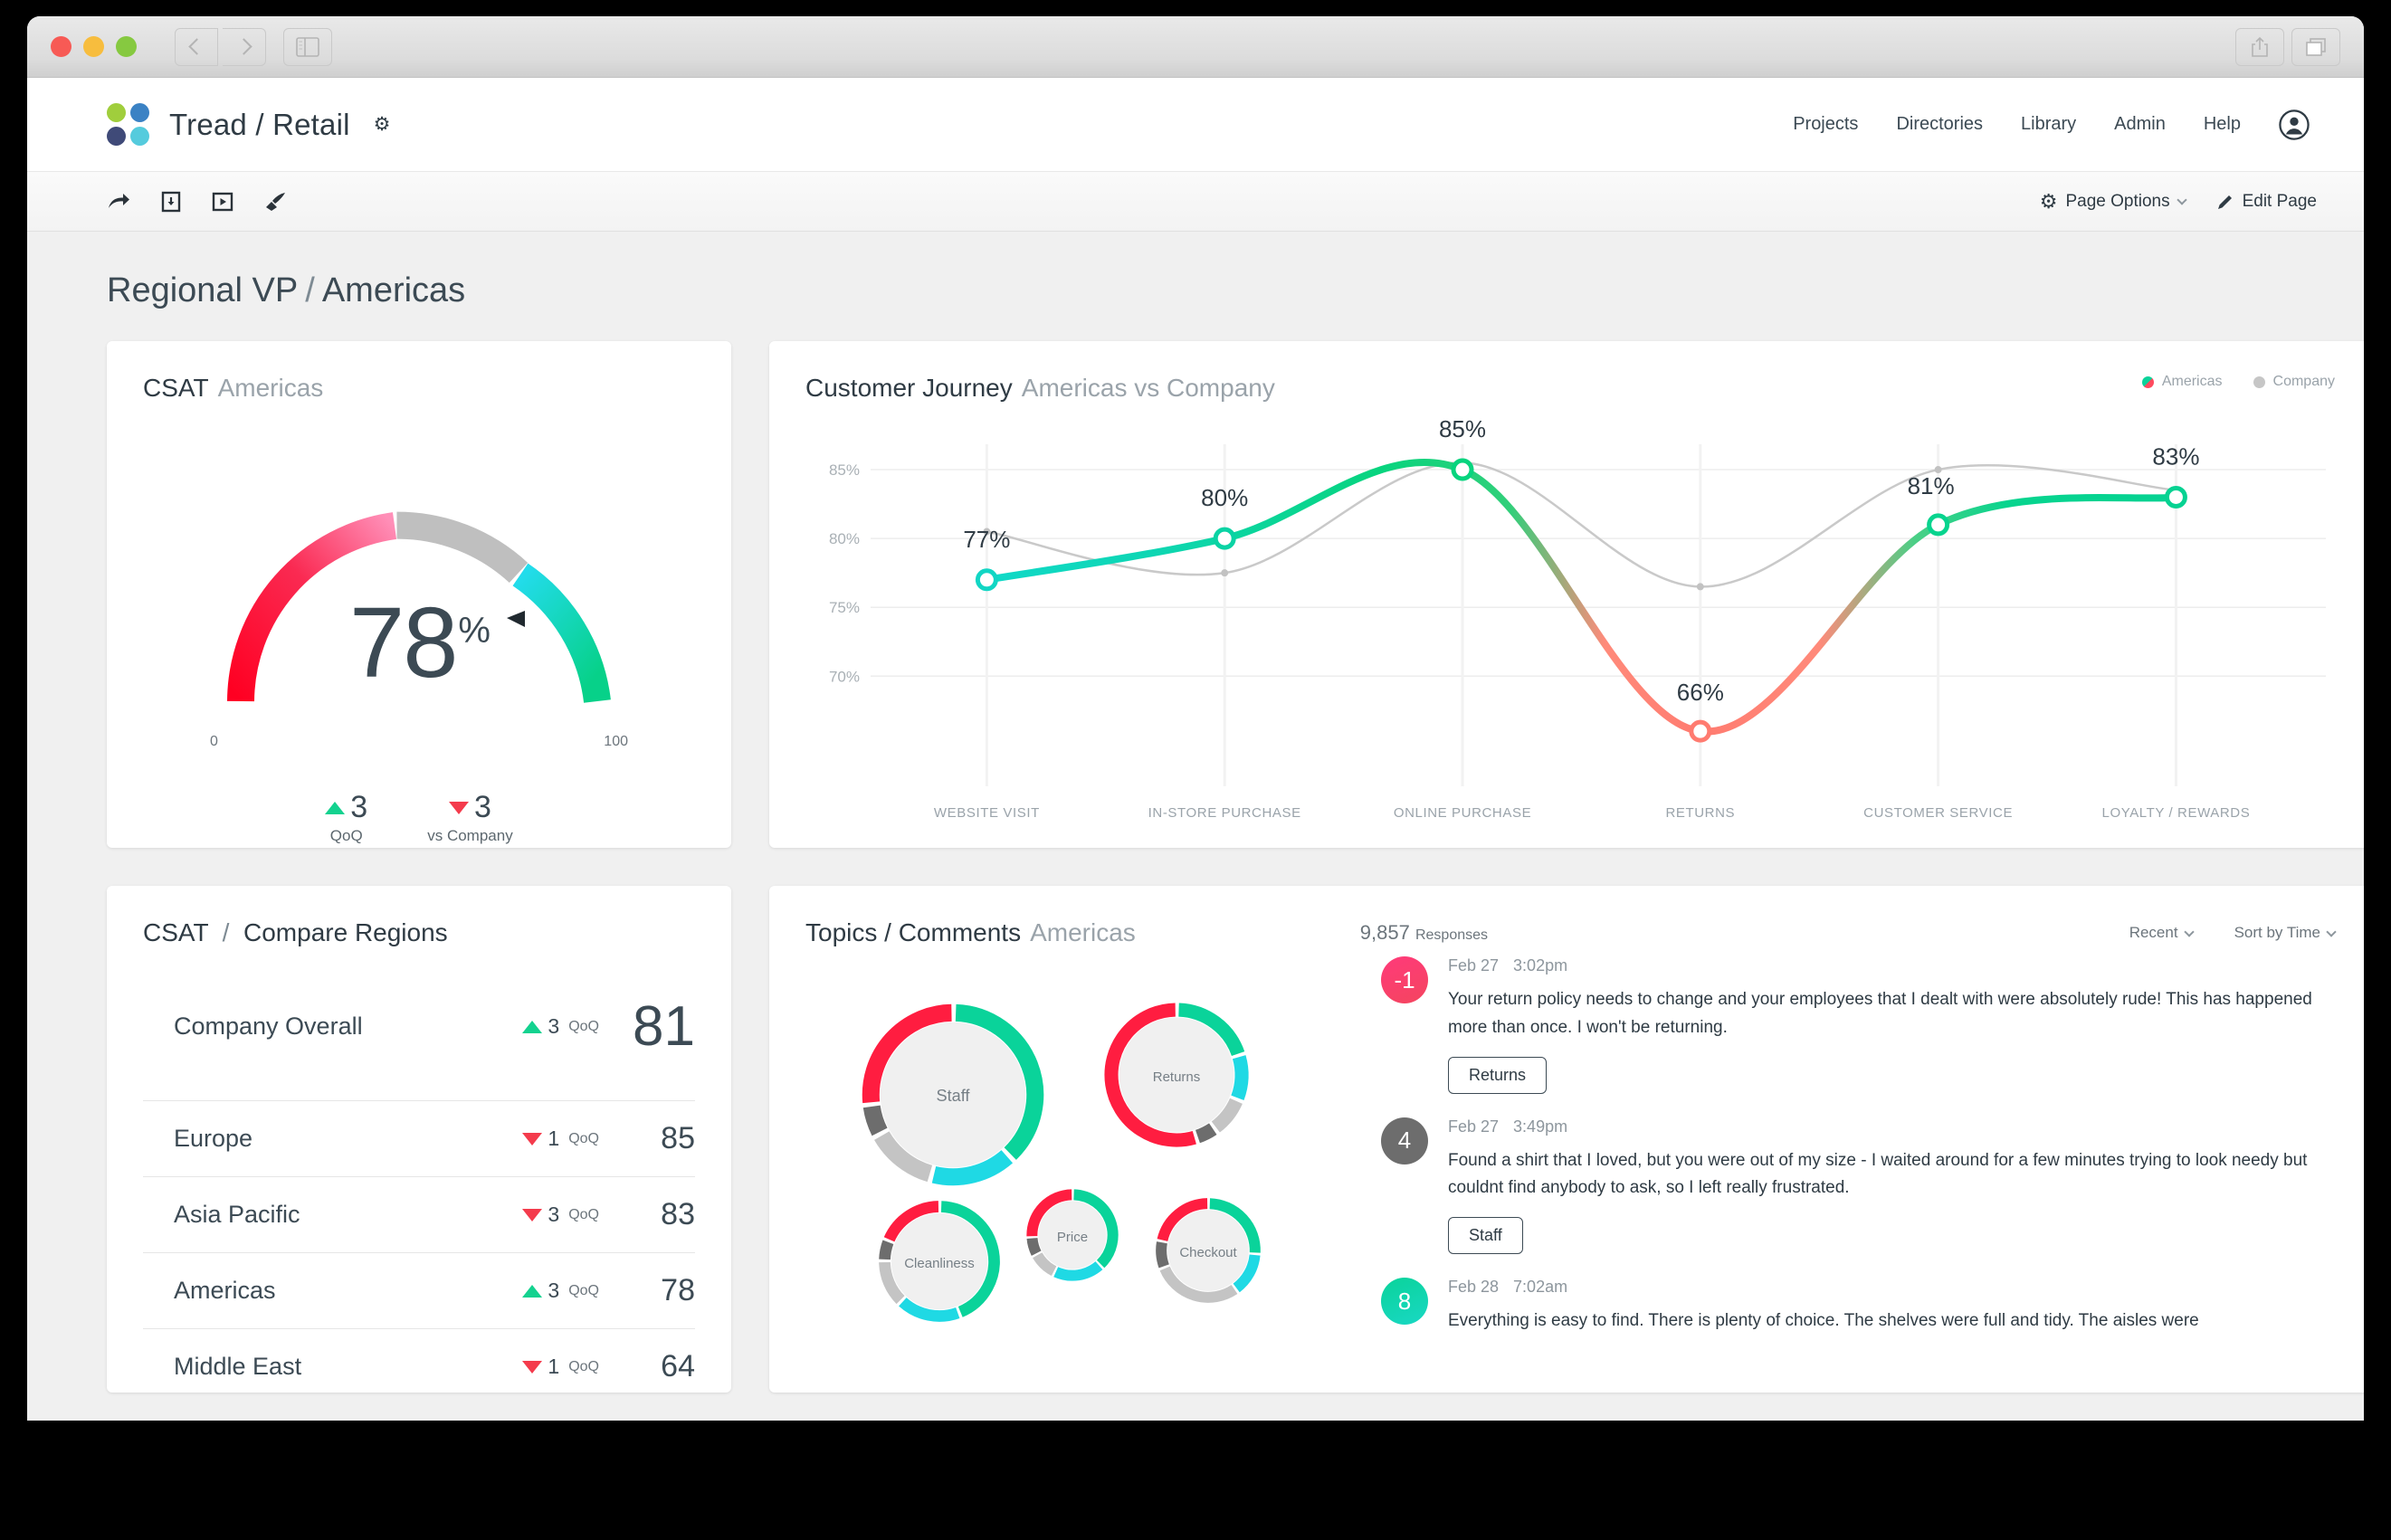  Describe the element at coordinates (2048, 125) in the screenshot. I see `nav-item-library: Library` at that location.